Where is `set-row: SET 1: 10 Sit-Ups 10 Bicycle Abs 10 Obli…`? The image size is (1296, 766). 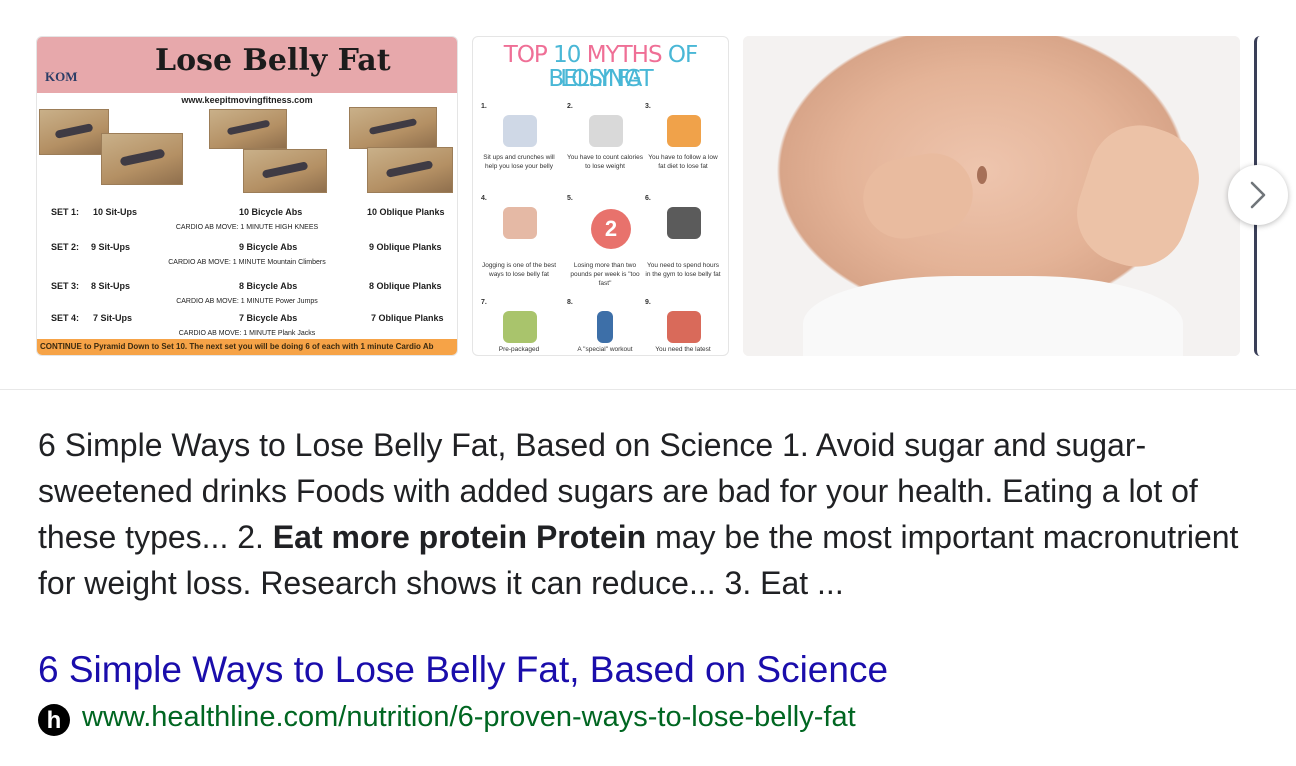 set-row: SET 1: 10 Sit-Ups 10 Bicycle Abs 10 Obli… is located at coordinates (248, 212).